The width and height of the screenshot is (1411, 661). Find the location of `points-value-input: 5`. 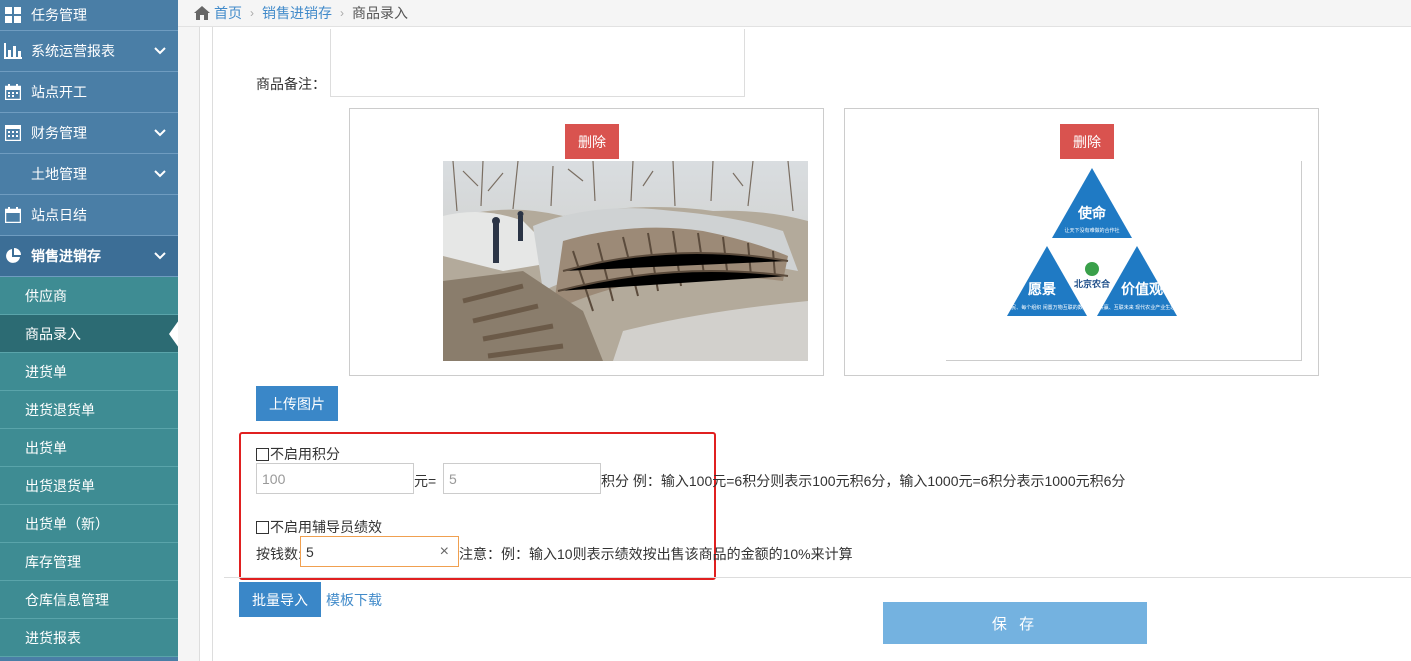

points-value-input: 5 is located at coordinates (522, 478).